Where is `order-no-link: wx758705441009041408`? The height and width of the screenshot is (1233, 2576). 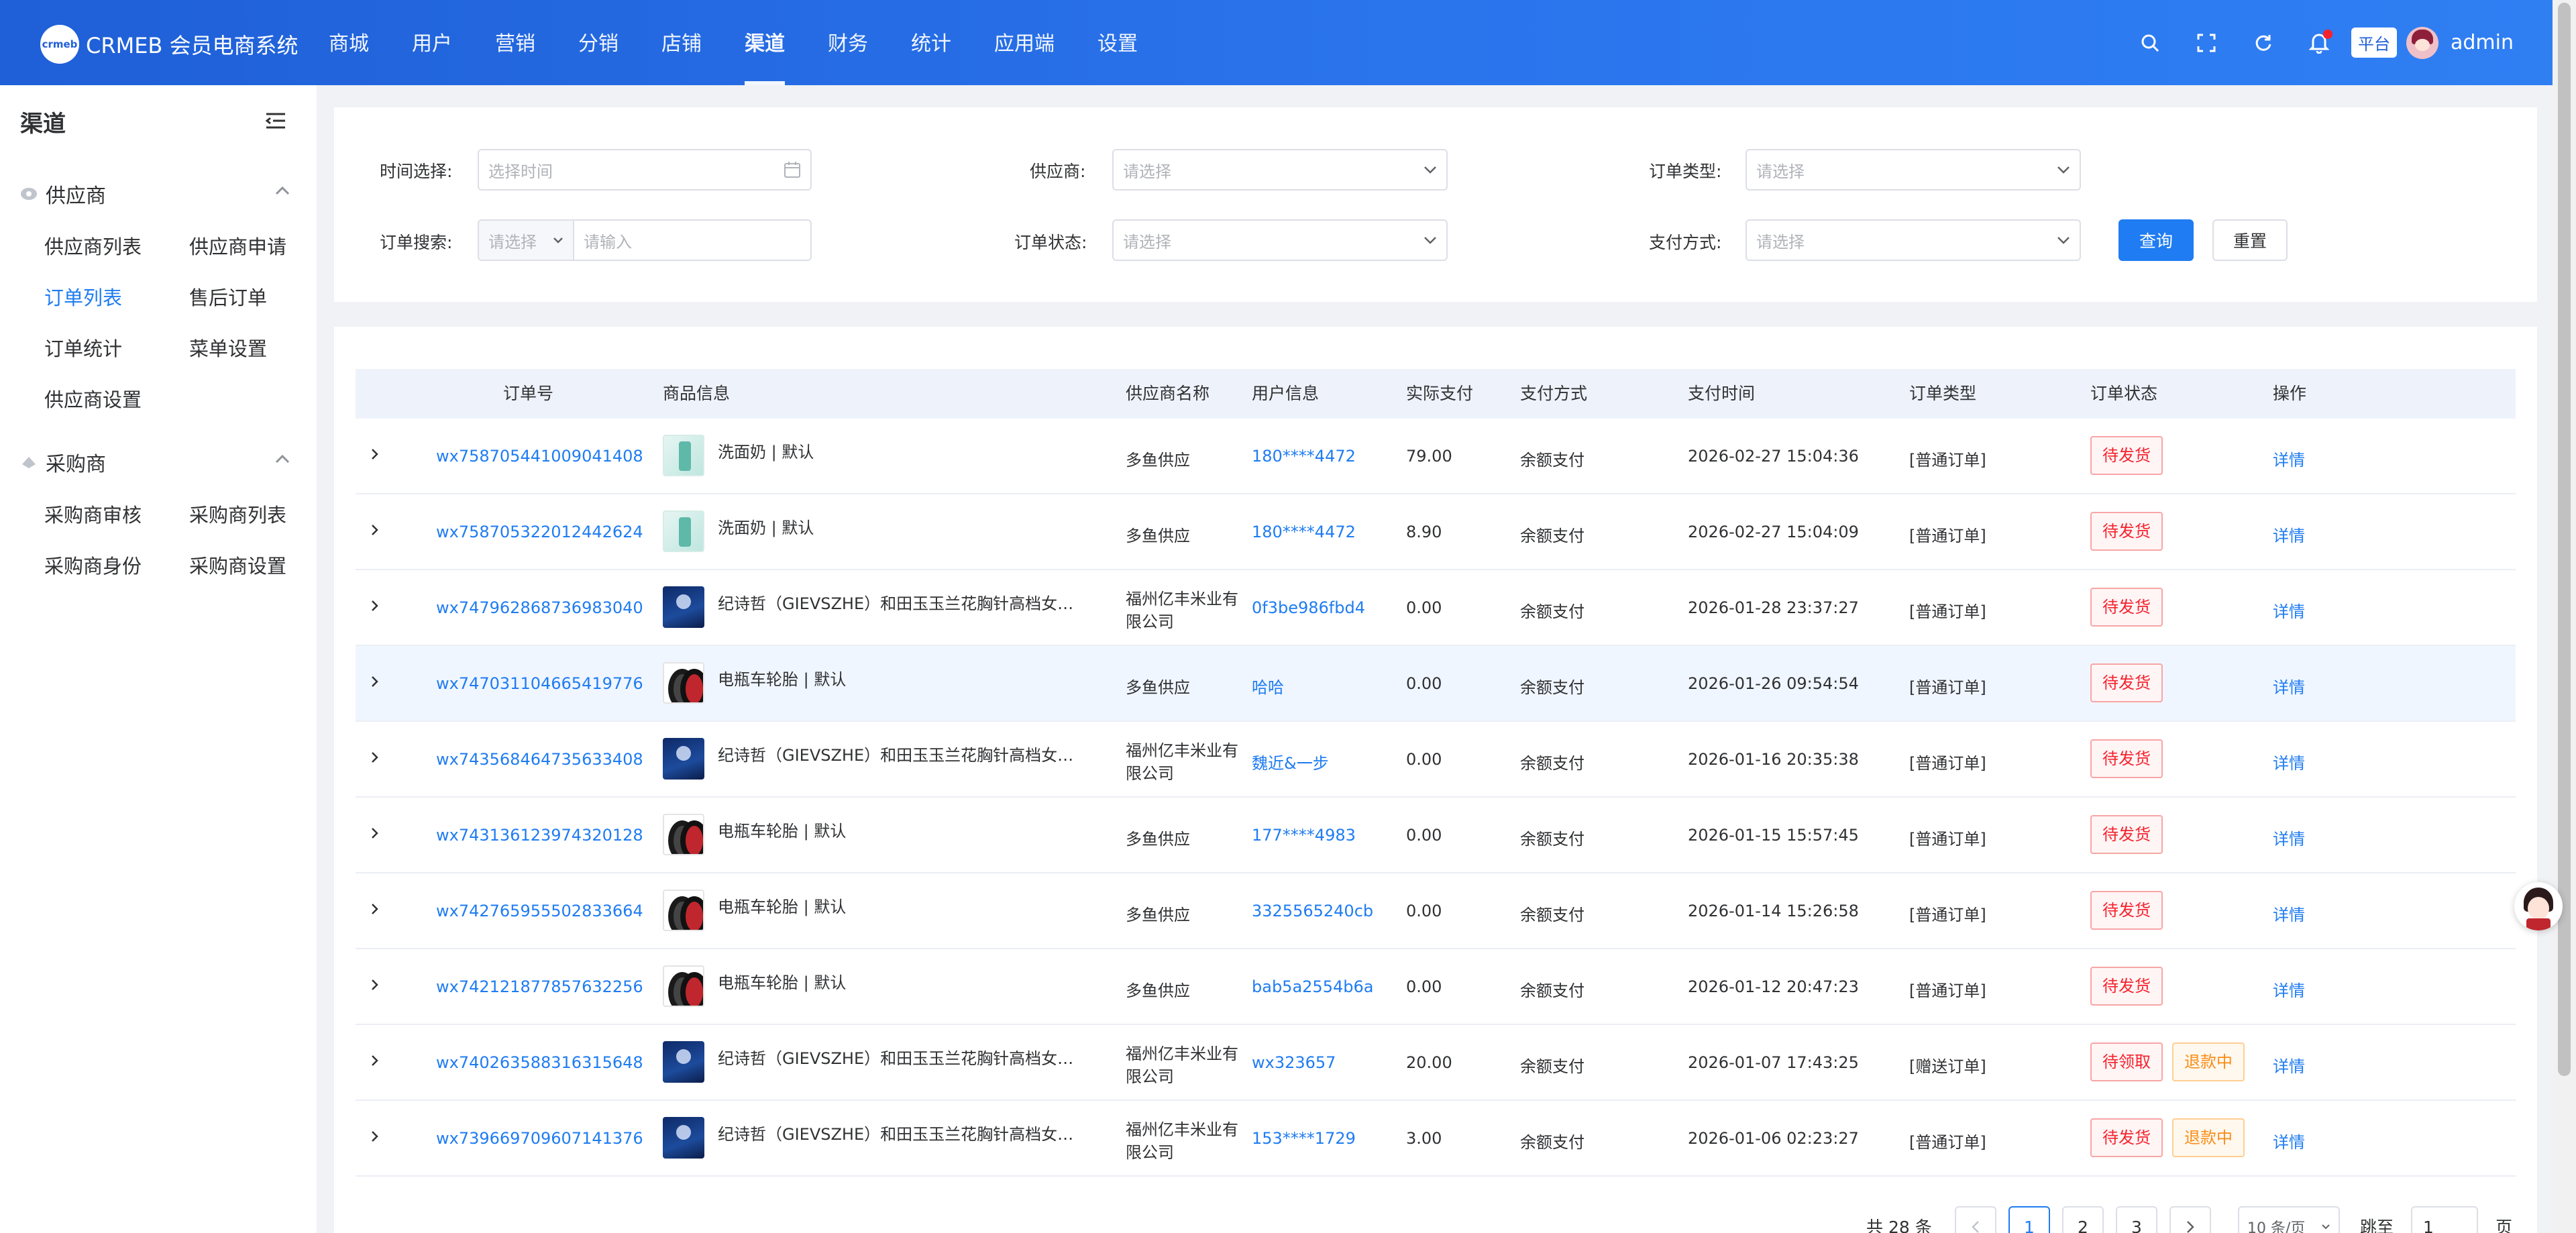
order-no-link: wx758705441009041408 is located at coordinates (539, 456).